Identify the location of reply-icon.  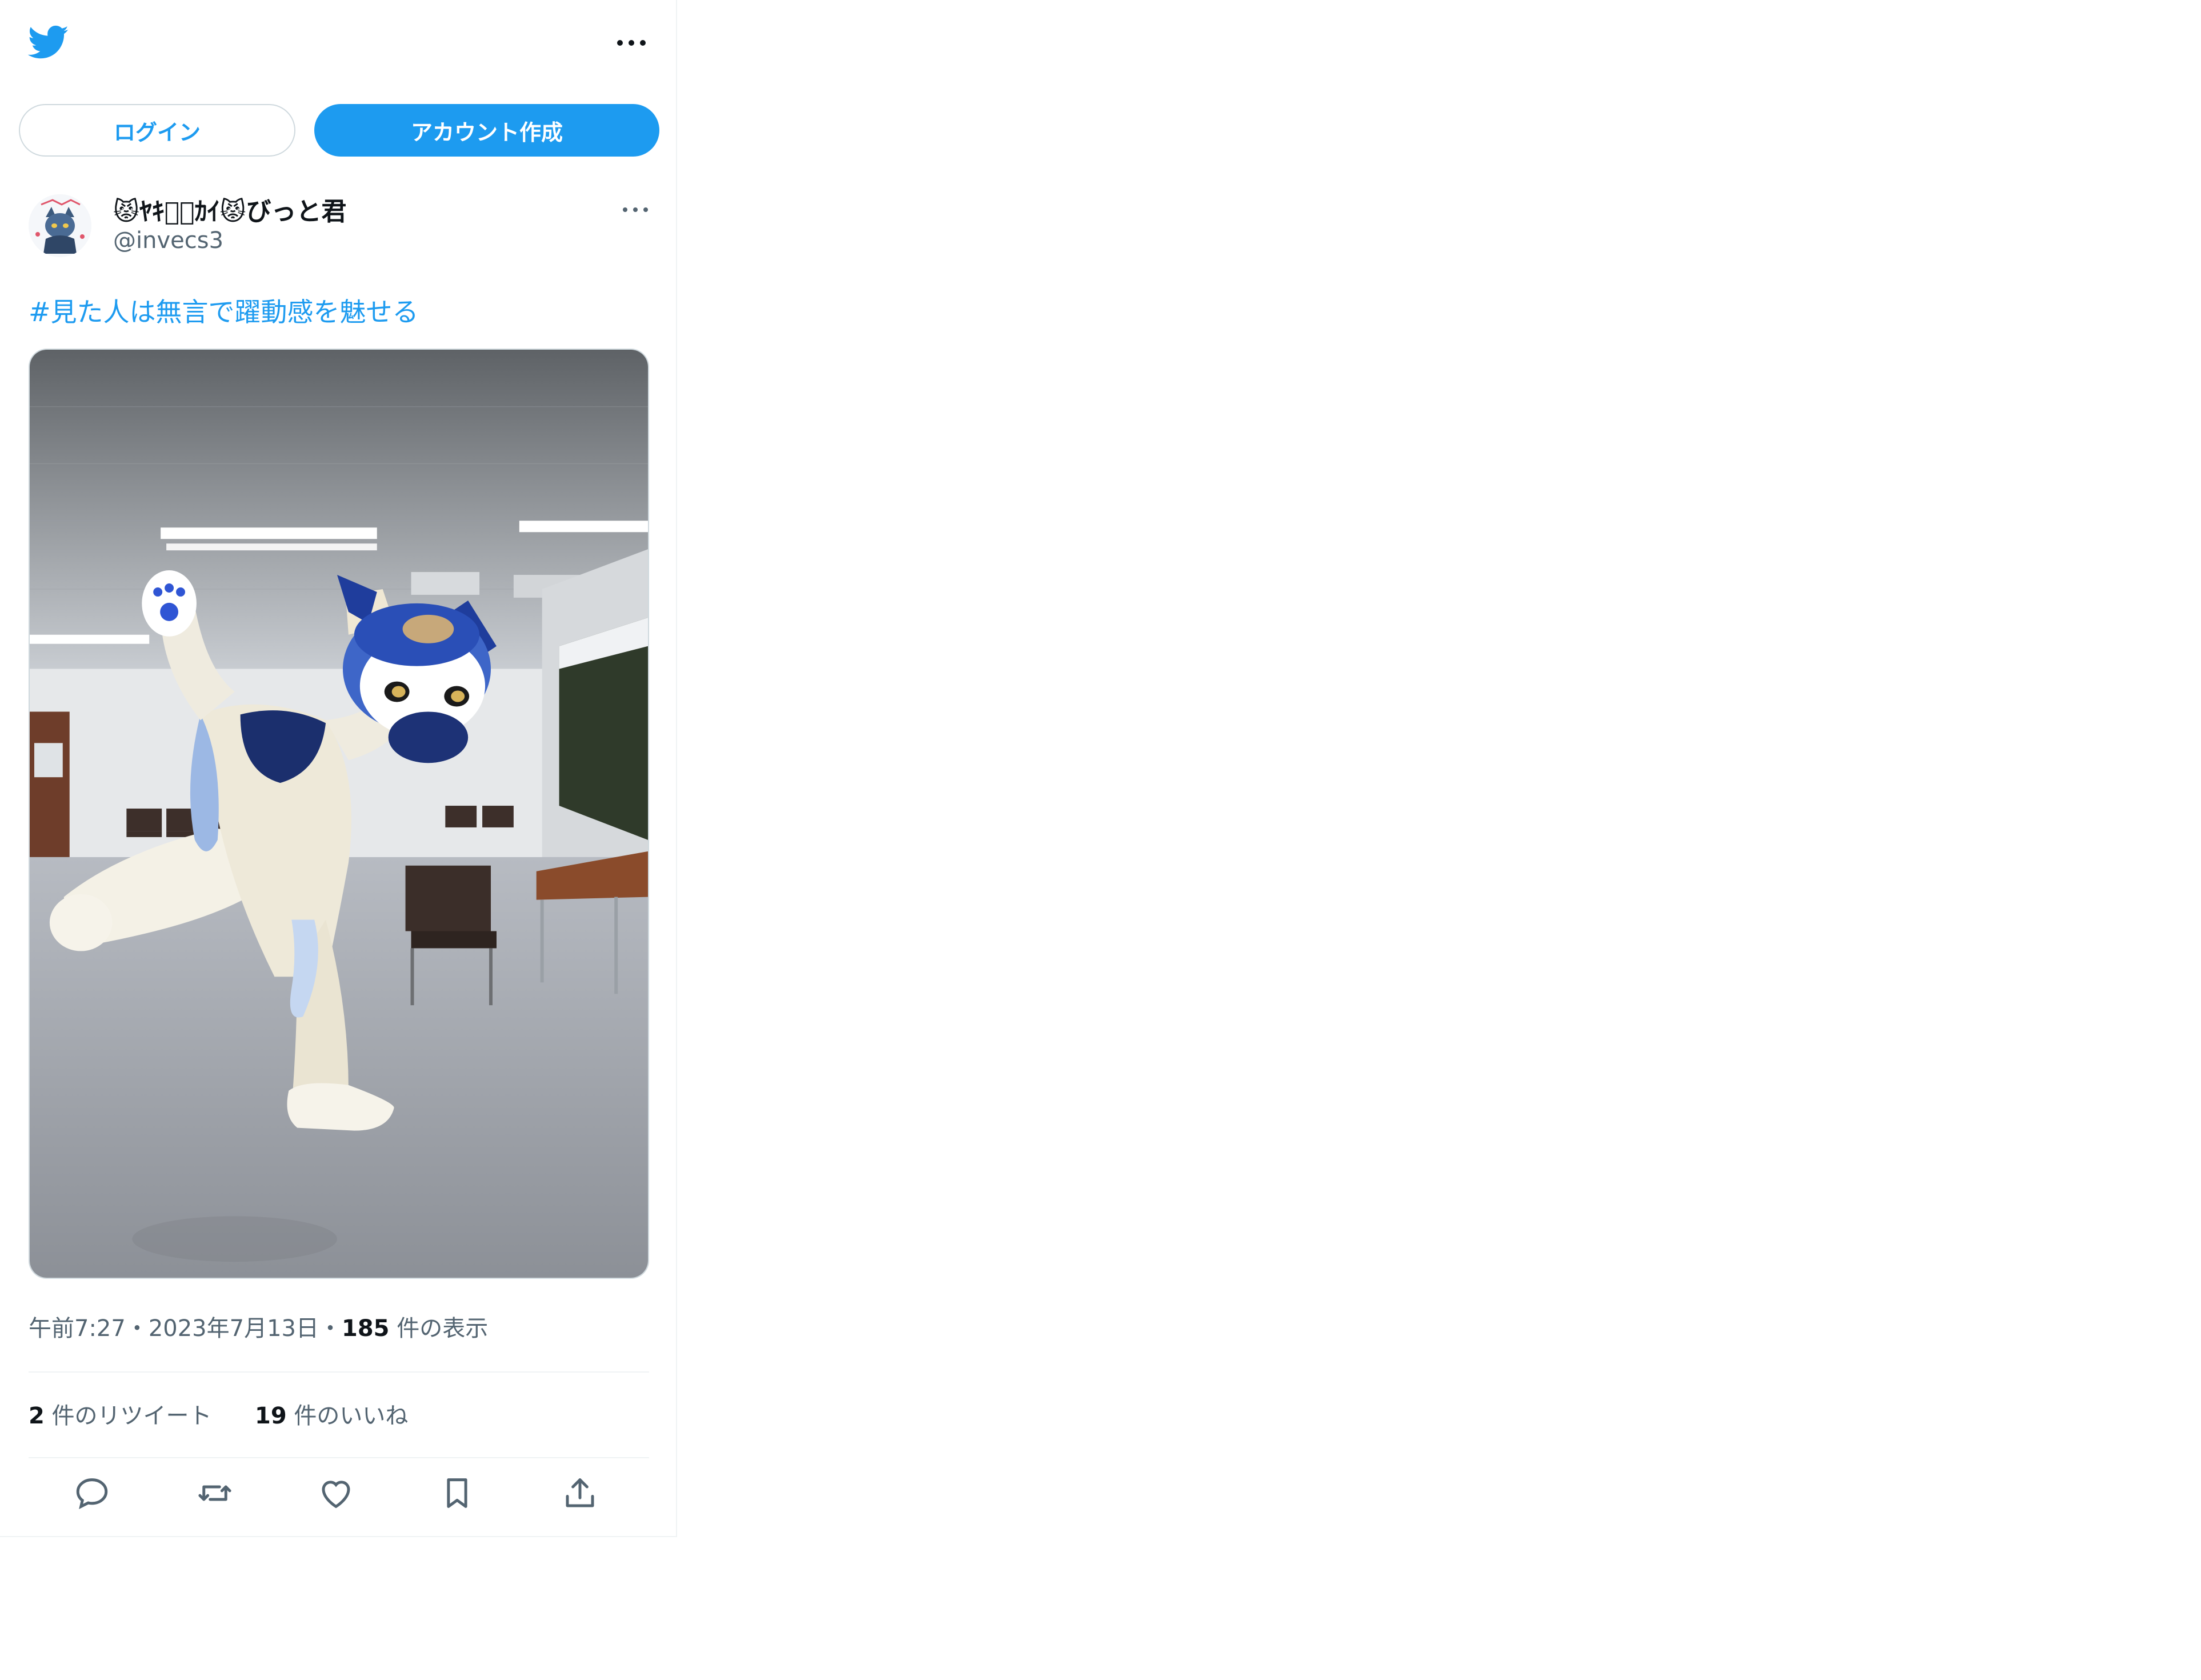
(92, 1493).